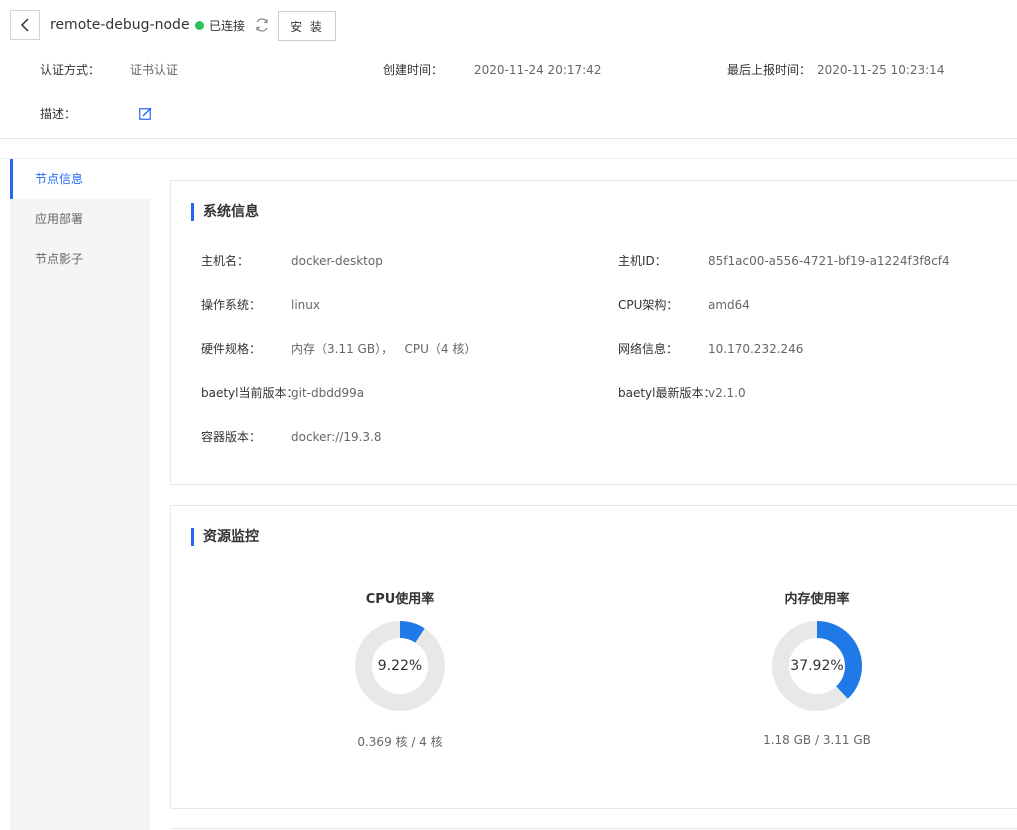  Describe the element at coordinates (250, 393) in the screenshot. I see `baetyl-current-label: baetyl当前版本：` at that location.